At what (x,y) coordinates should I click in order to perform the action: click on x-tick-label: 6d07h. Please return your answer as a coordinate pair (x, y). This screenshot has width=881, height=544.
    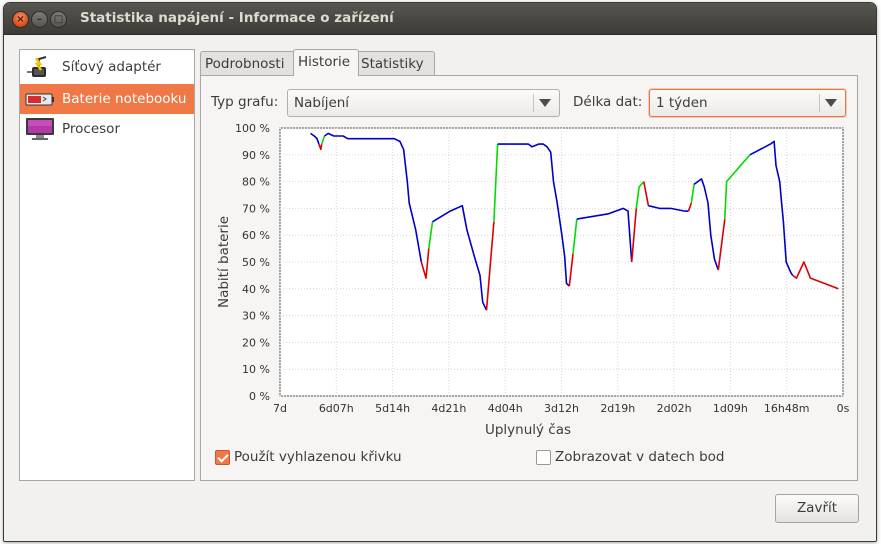
    Looking at the image, I should click on (336, 408).